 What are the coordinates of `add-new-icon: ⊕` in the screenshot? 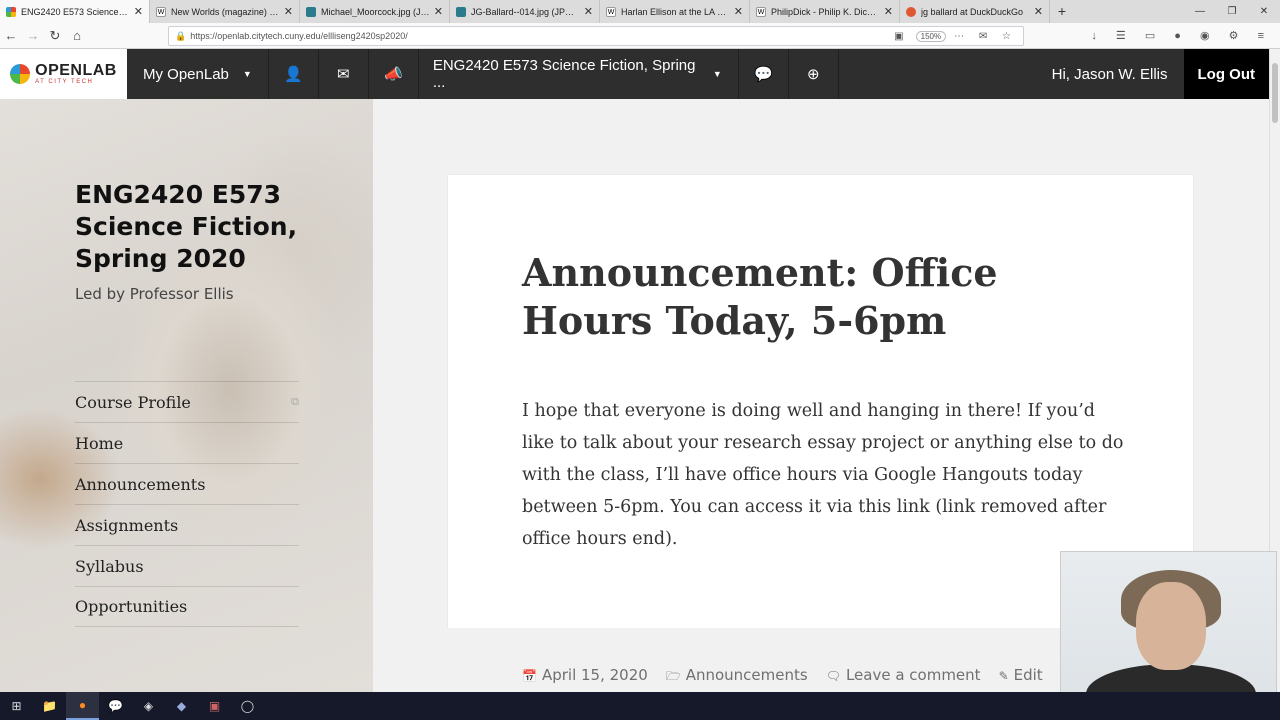 It's located at (814, 74).